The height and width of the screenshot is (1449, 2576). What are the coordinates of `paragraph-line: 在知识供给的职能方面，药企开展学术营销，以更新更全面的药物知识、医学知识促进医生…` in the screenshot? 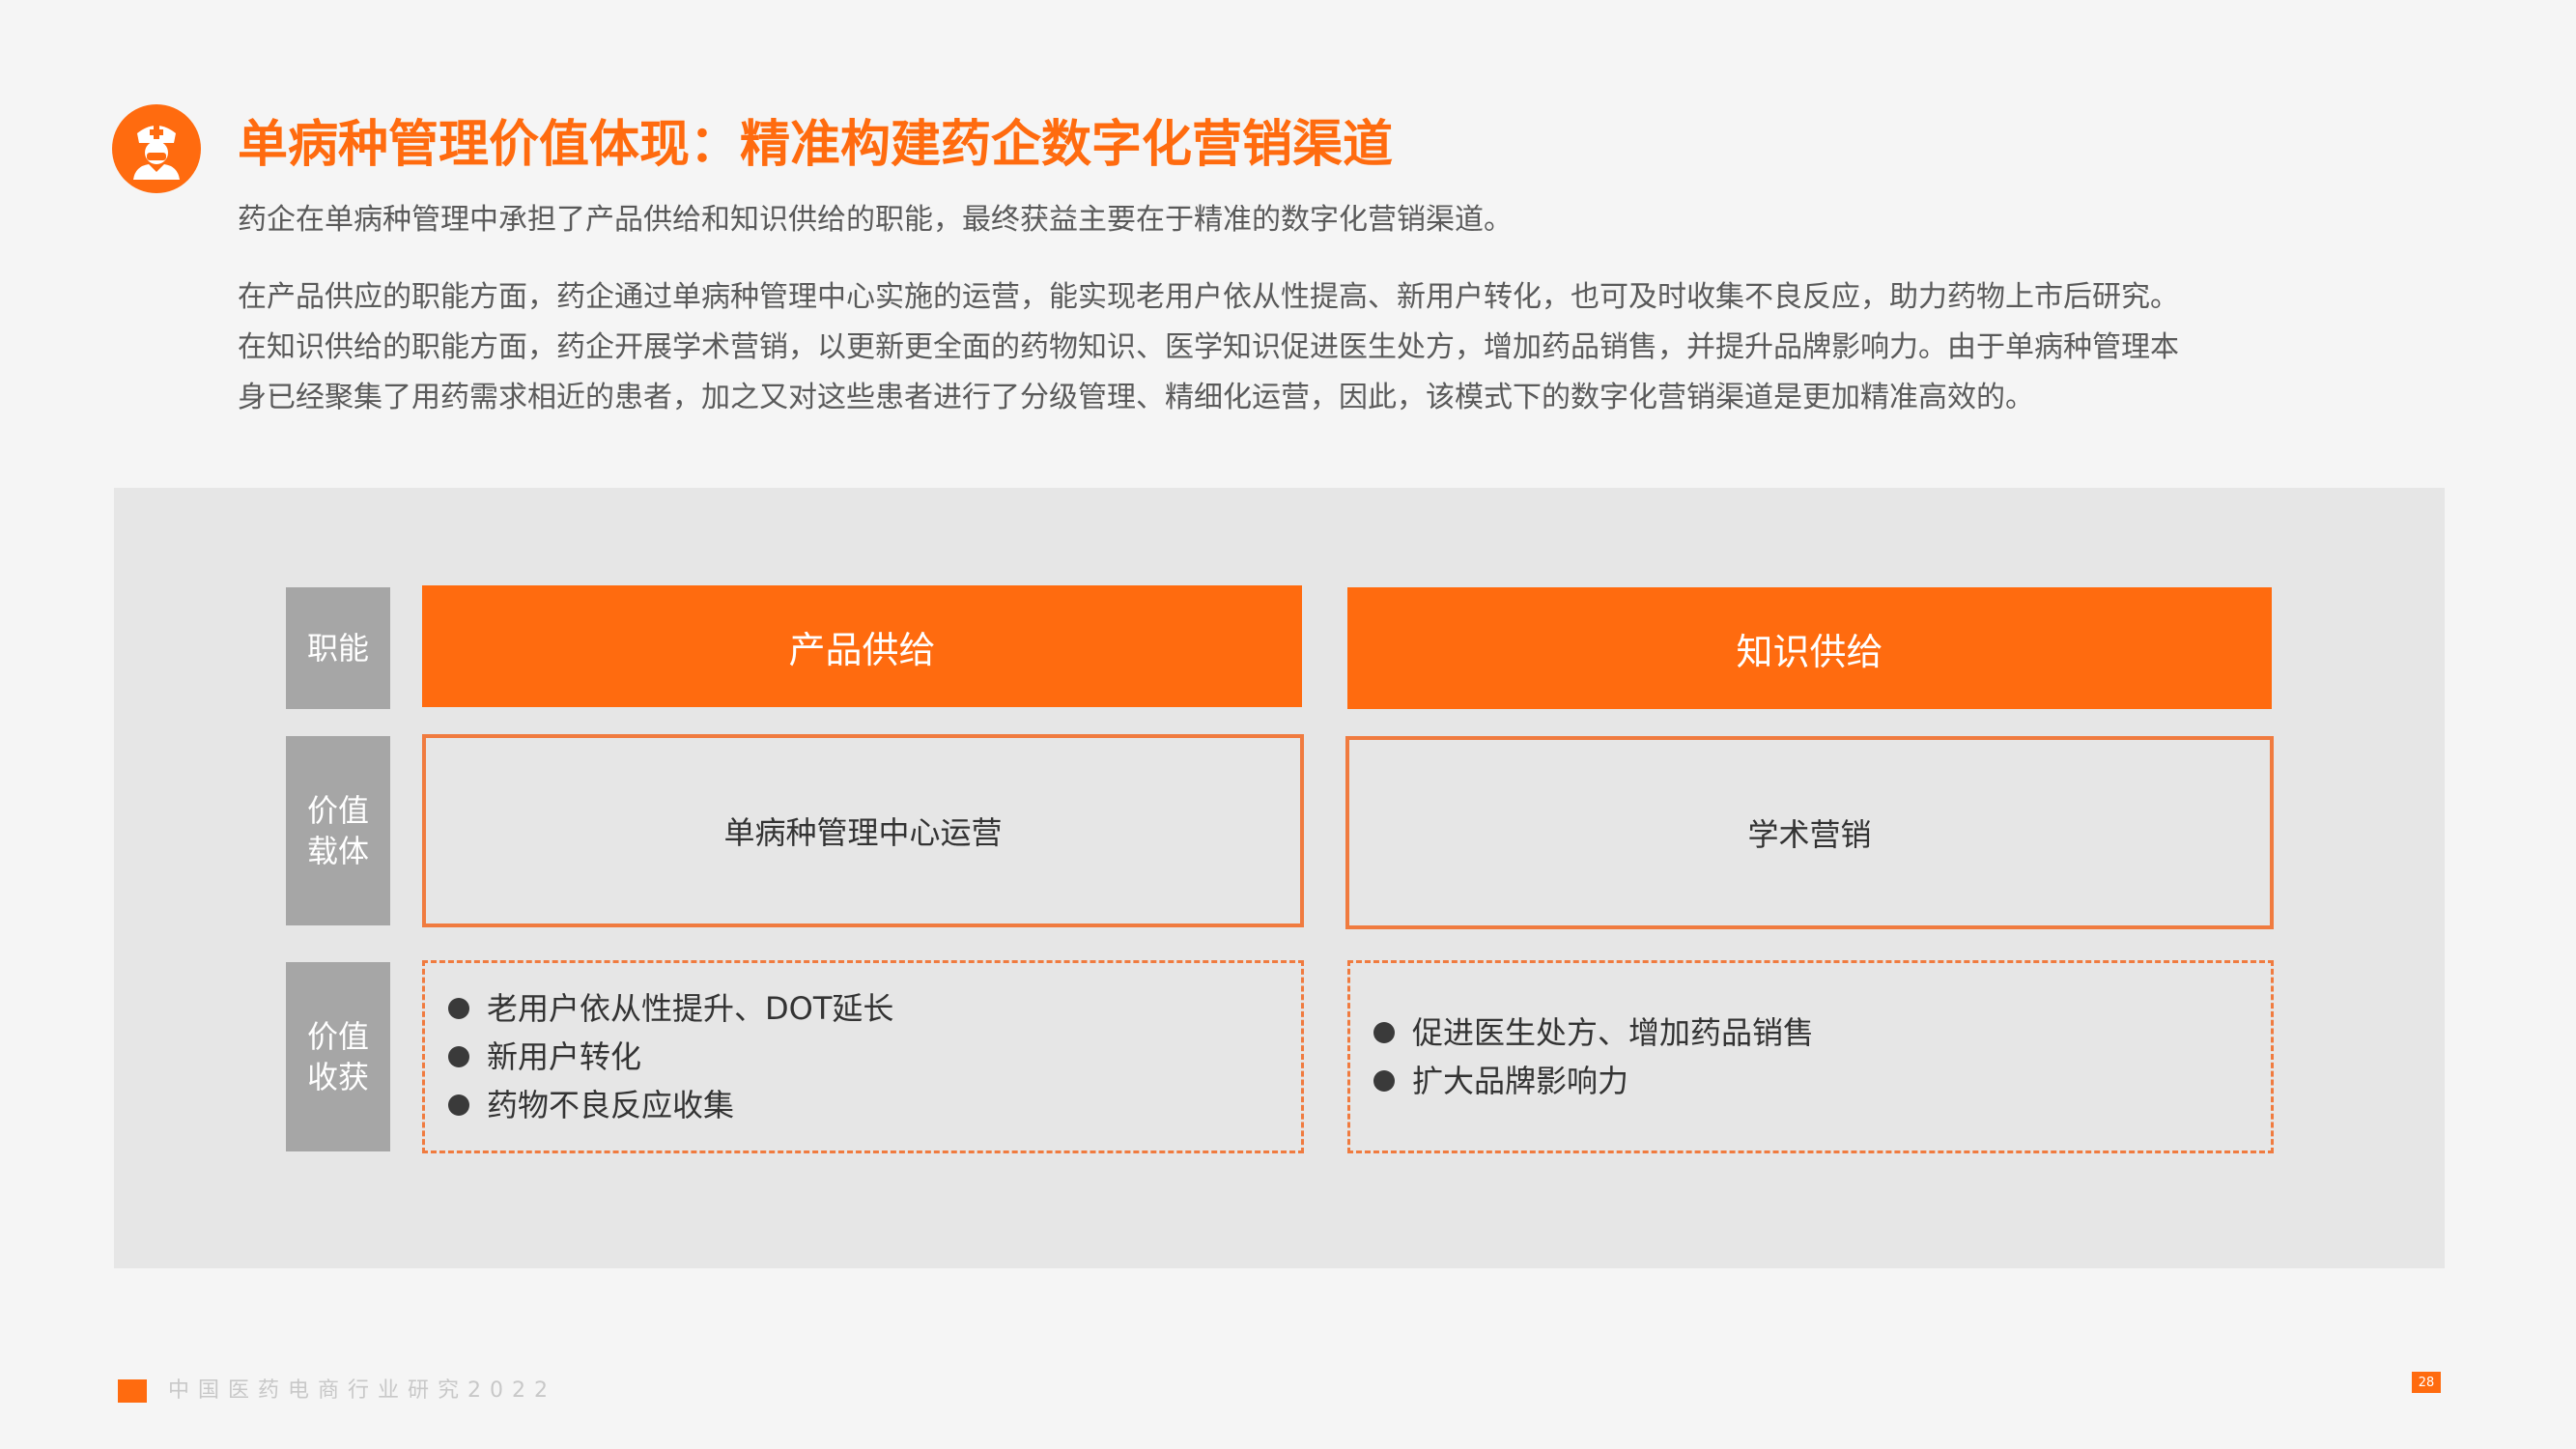 It's located at (1208, 347).